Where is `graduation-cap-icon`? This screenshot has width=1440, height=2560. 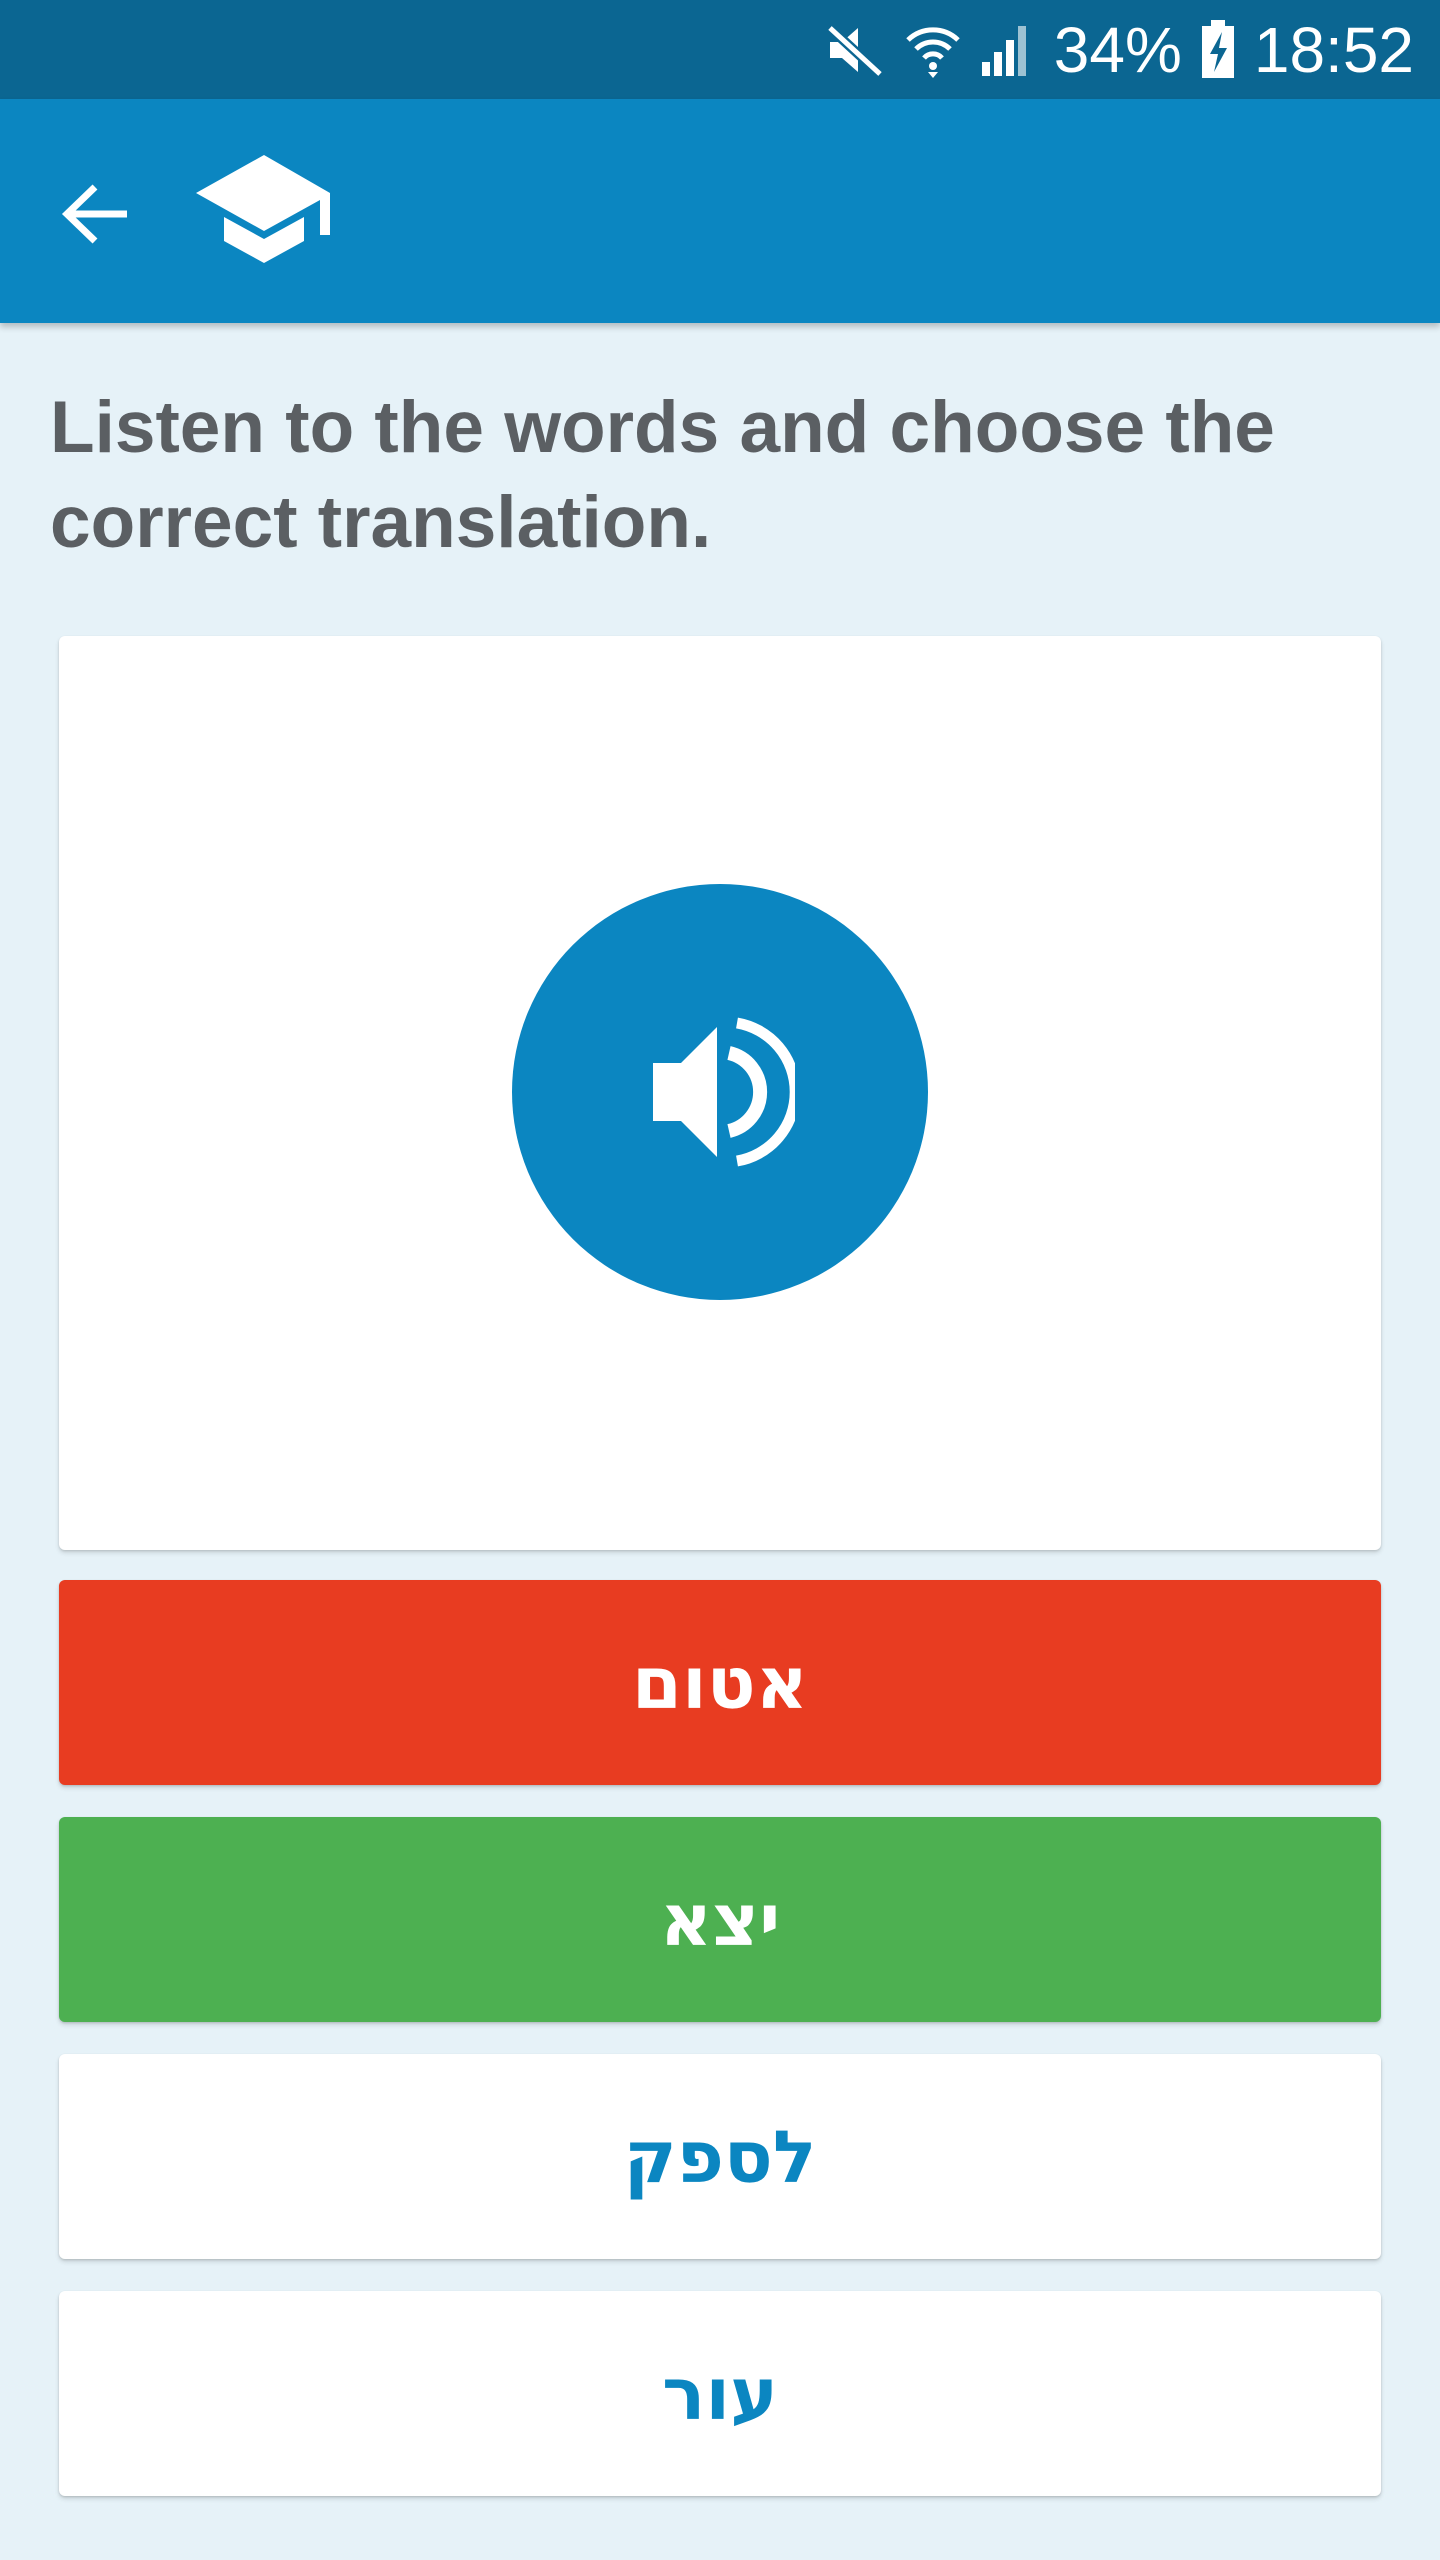 graduation-cap-icon is located at coordinates (263, 209).